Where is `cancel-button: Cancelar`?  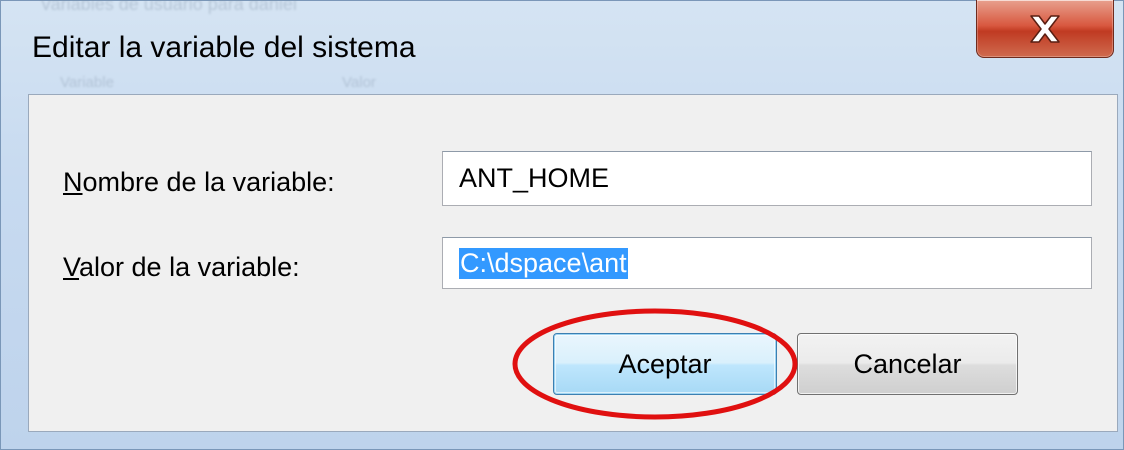 cancel-button: Cancelar is located at coordinates (907, 364).